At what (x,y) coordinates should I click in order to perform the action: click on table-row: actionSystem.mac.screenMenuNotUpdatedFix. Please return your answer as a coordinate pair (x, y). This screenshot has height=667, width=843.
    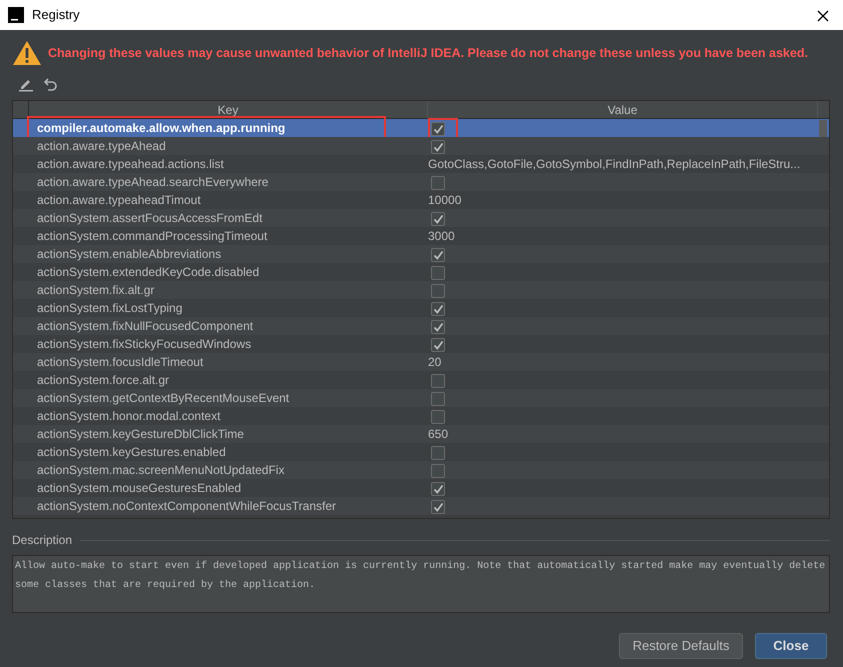
    Looking at the image, I should click on (421, 470).